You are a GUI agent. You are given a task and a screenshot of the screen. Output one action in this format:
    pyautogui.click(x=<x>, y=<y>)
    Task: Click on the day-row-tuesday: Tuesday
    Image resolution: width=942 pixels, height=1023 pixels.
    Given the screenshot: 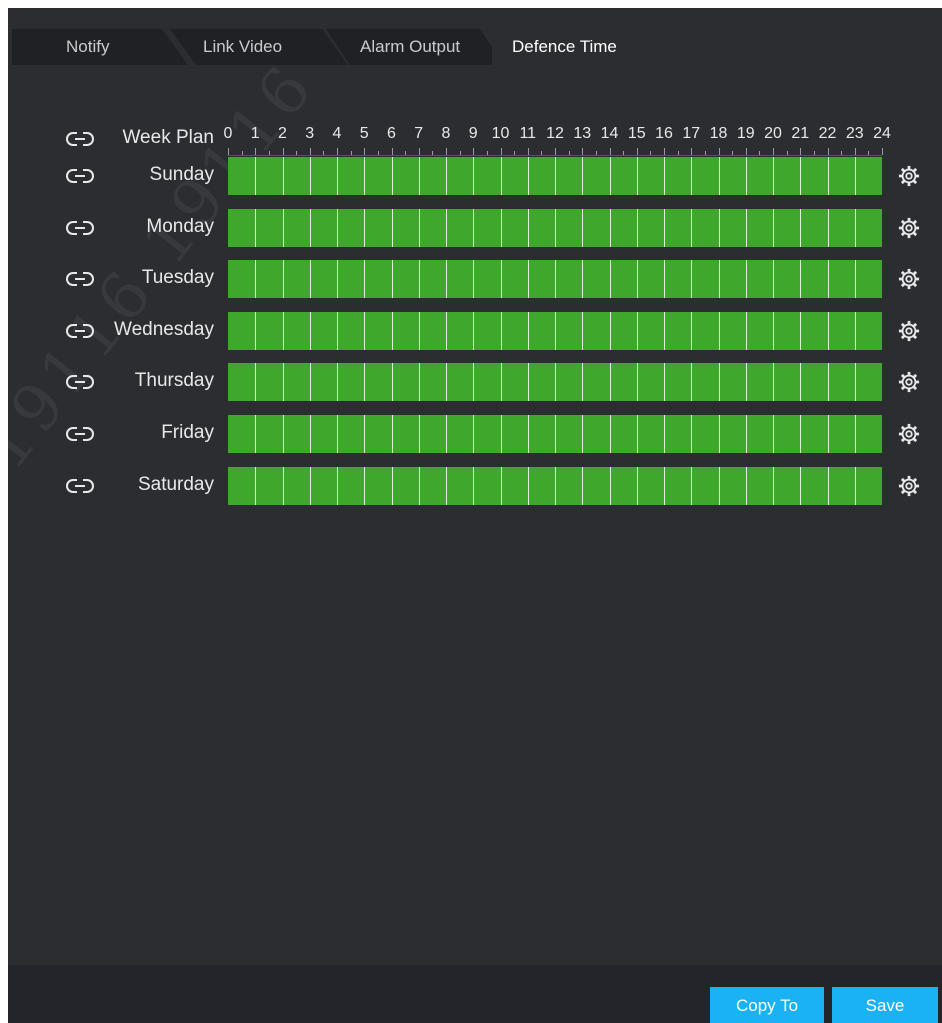 What is the action you would take?
    pyautogui.click(x=475, y=279)
    